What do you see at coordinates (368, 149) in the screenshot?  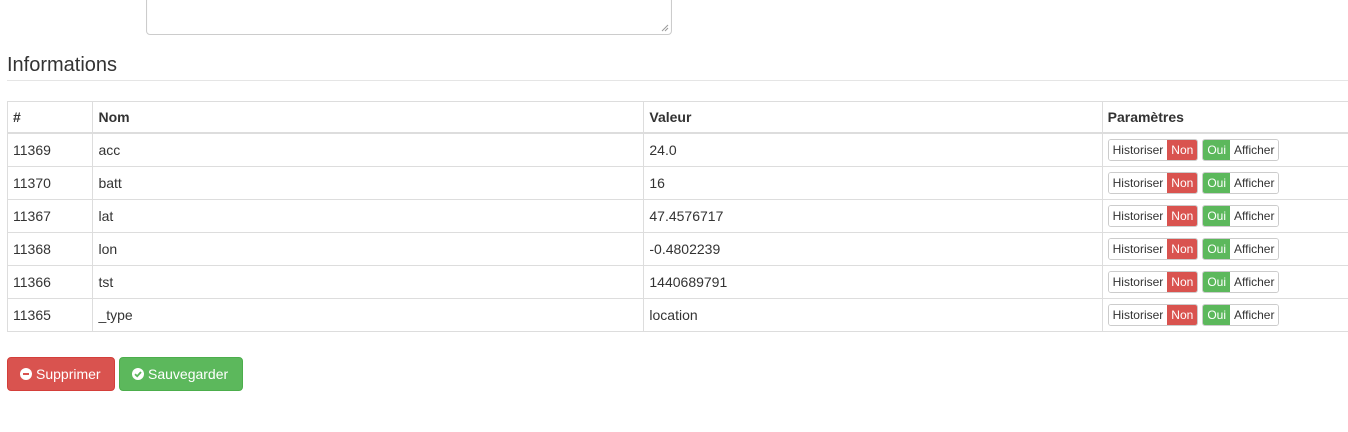 I see `cell-nom: acc` at bounding box center [368, 149].